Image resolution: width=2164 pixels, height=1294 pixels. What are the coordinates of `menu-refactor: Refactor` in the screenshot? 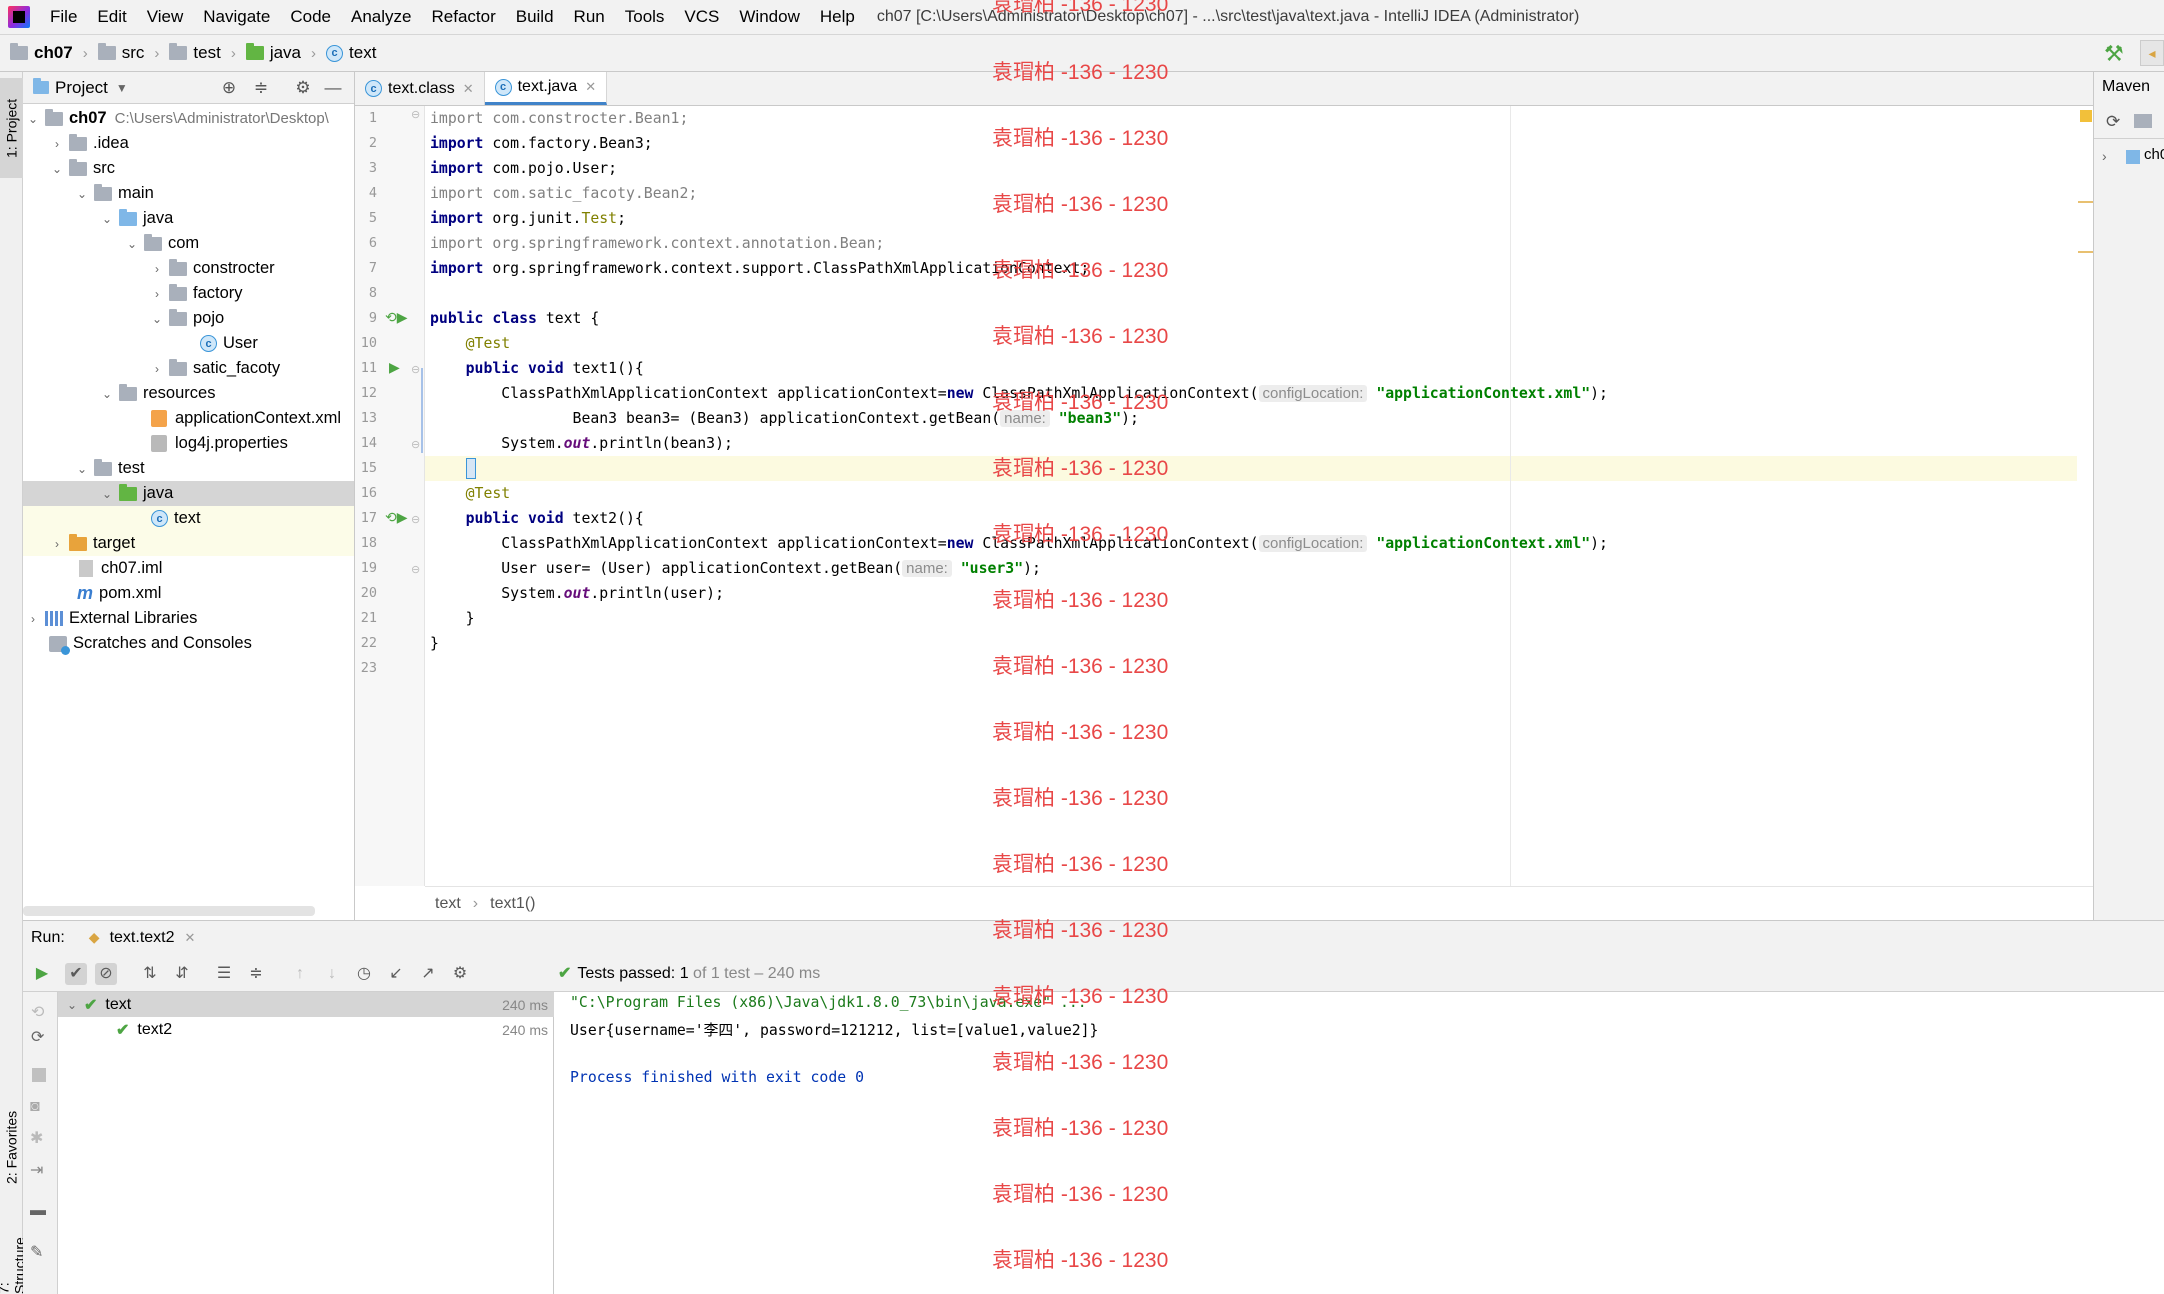 It's located at (463, 17).